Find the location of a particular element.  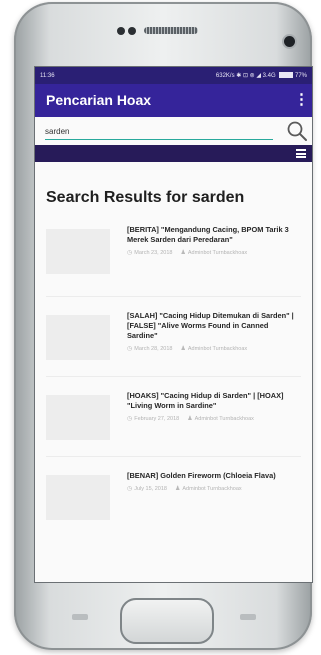

result-title: [BENAR] Golden Fireworm (Chloeia Flava) is located at coordinates (212, 476).